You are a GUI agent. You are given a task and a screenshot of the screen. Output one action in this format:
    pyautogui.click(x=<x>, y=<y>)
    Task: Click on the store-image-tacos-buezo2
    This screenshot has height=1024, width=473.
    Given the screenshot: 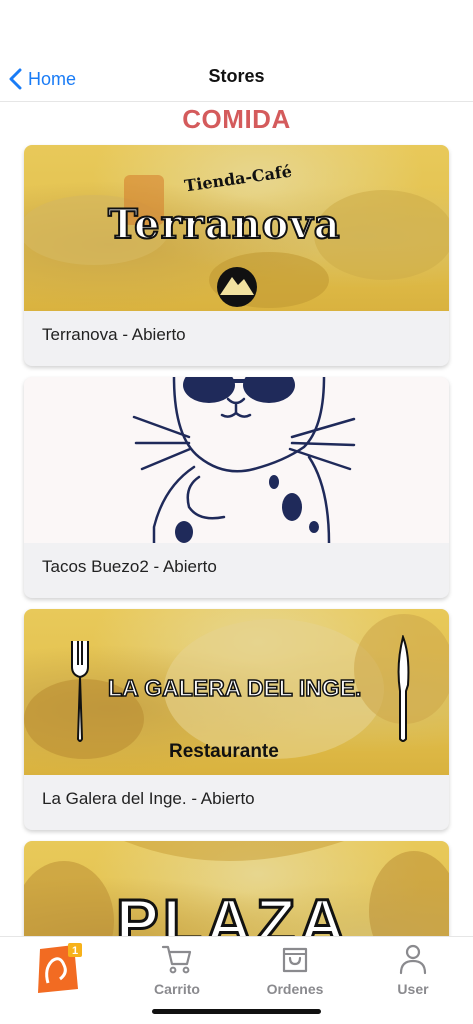 What is the action you would take?
    pyautogui.click(x=236, y=460)
    